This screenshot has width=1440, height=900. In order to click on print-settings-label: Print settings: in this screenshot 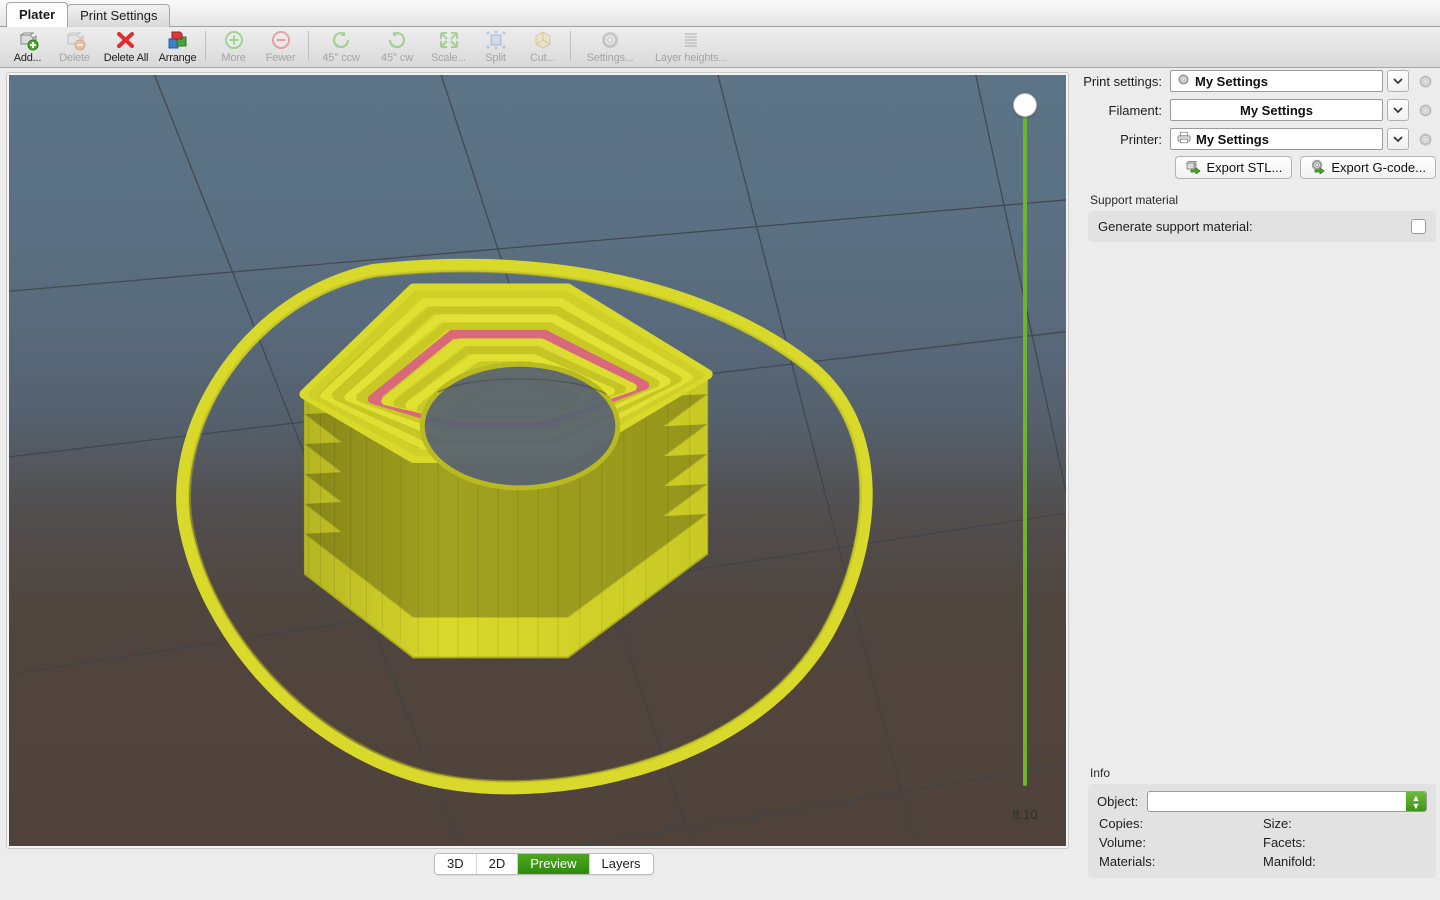, I will do `click(1122, 81)`.